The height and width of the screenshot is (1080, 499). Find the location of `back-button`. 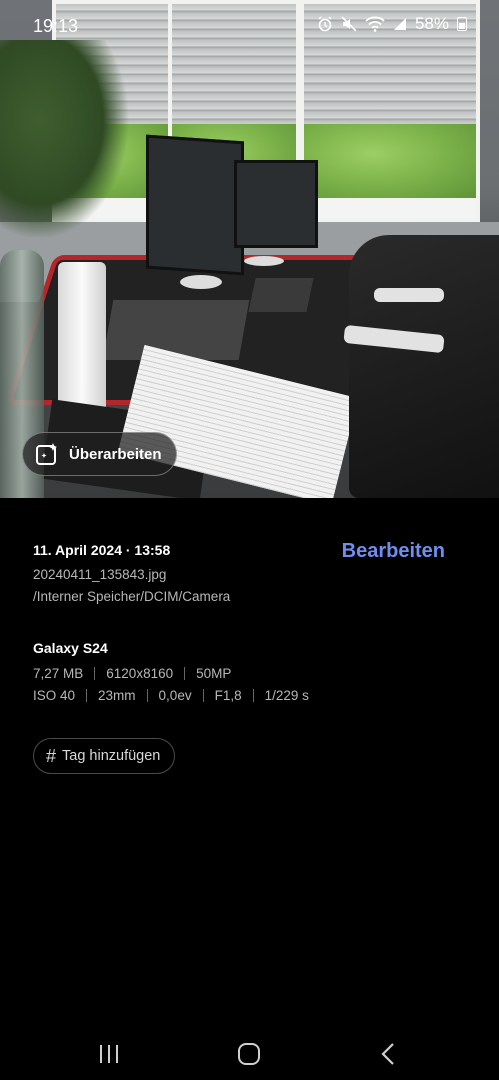

back-button is located at coordinates (389, 1054).